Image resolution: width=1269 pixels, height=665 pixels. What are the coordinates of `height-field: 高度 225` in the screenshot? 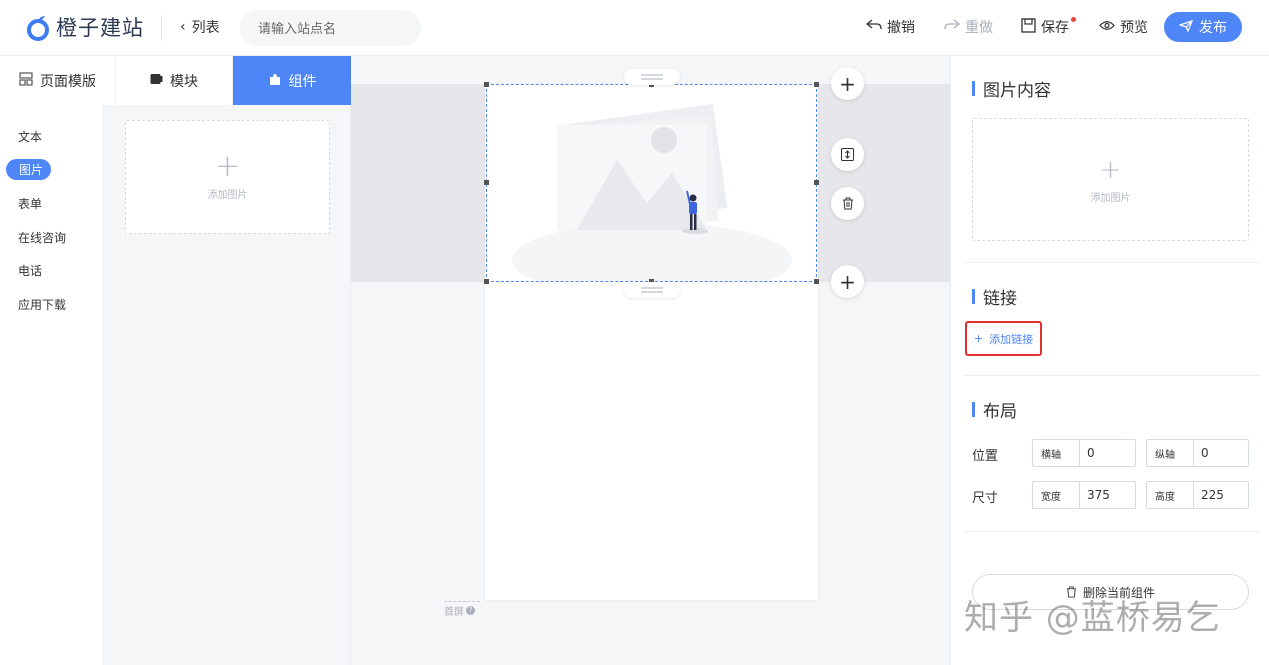 It's located at (1197, 495).